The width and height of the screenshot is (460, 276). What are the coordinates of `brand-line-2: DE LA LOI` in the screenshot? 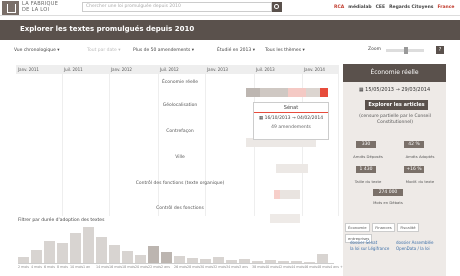 It's located at (36, 10).